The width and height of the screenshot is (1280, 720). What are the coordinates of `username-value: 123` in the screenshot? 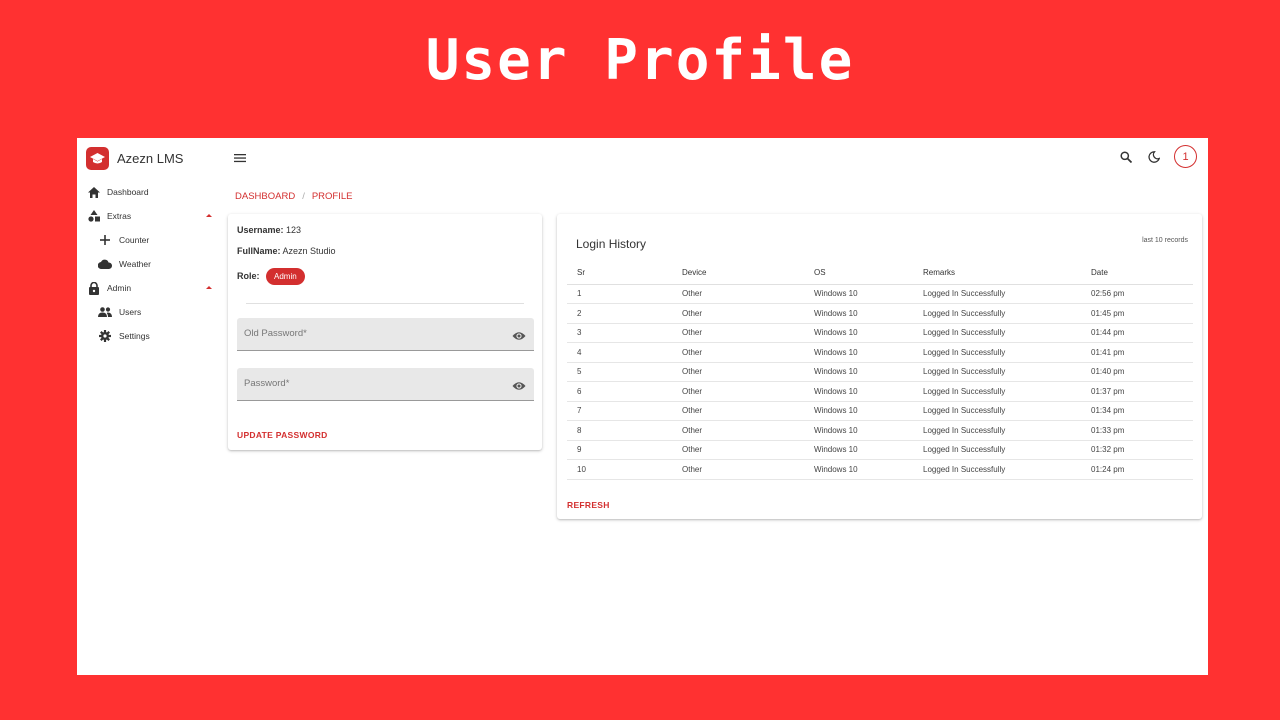 It's located at (294, 230).